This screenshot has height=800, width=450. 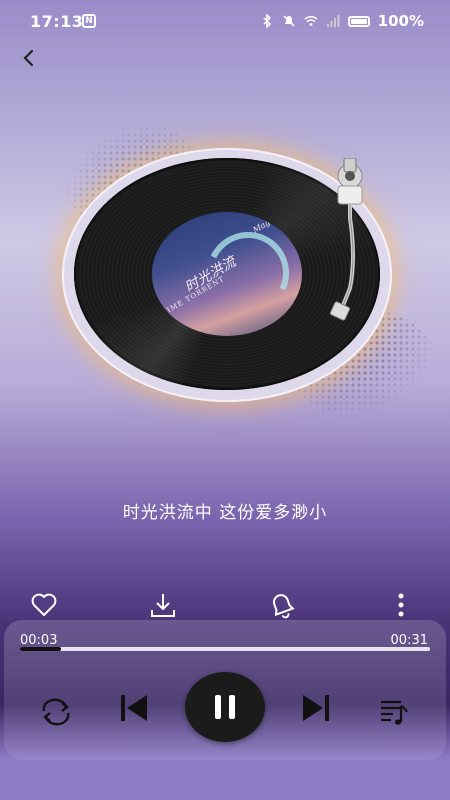 What do you see at coordinates (342, 21) in the screenshot?
I see `status-icons: 100%` at bounding box center [342, 21].